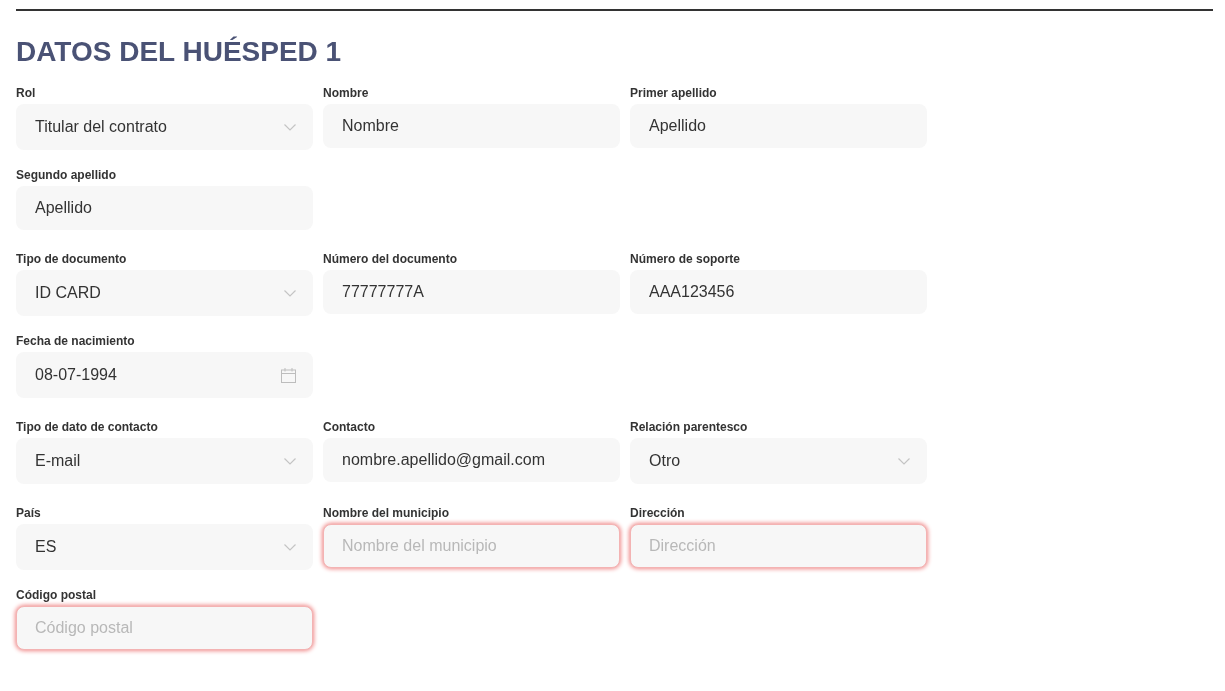  I want to click on date-field: 08-07-1994, so click(164, 375).